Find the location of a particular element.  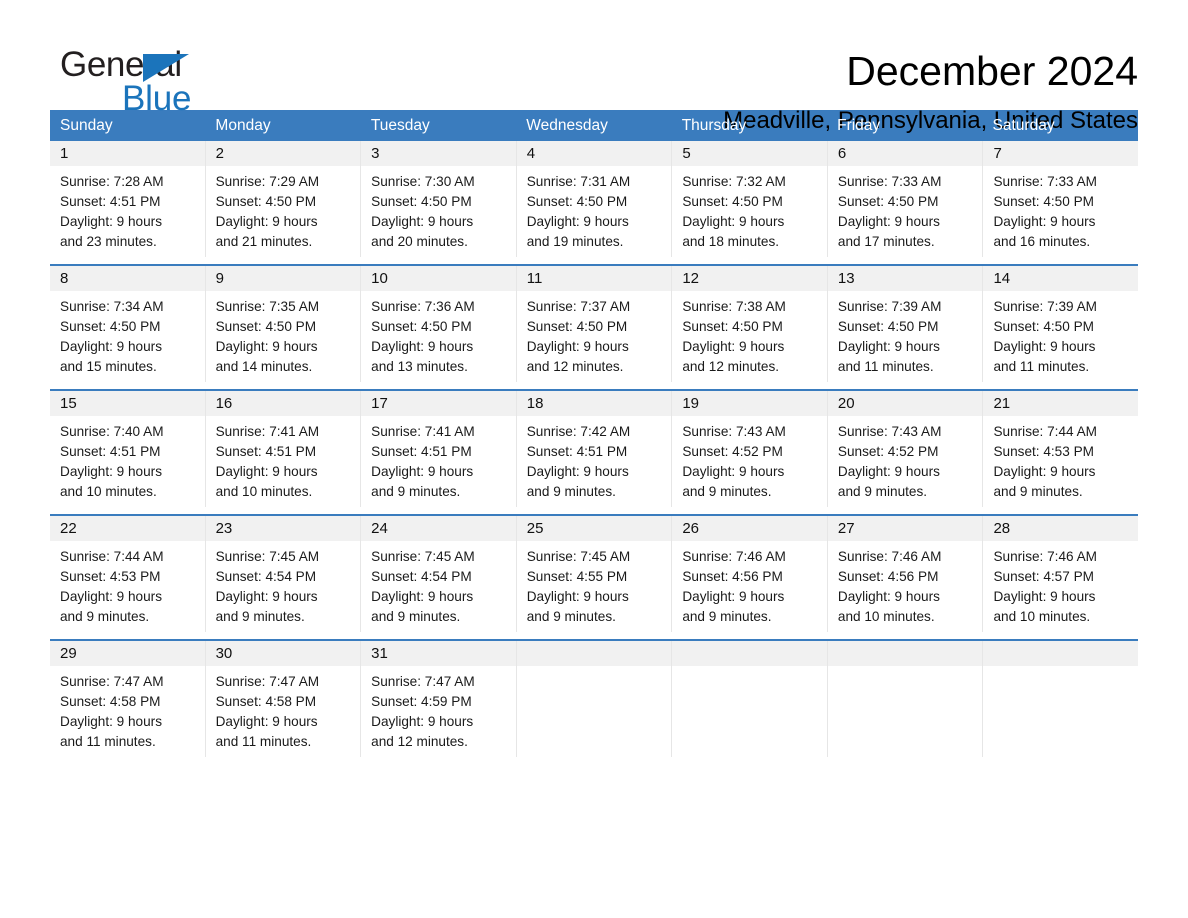

sunrise-text: Sunrise: 7:40 AM is located at coordinates (112, 431).